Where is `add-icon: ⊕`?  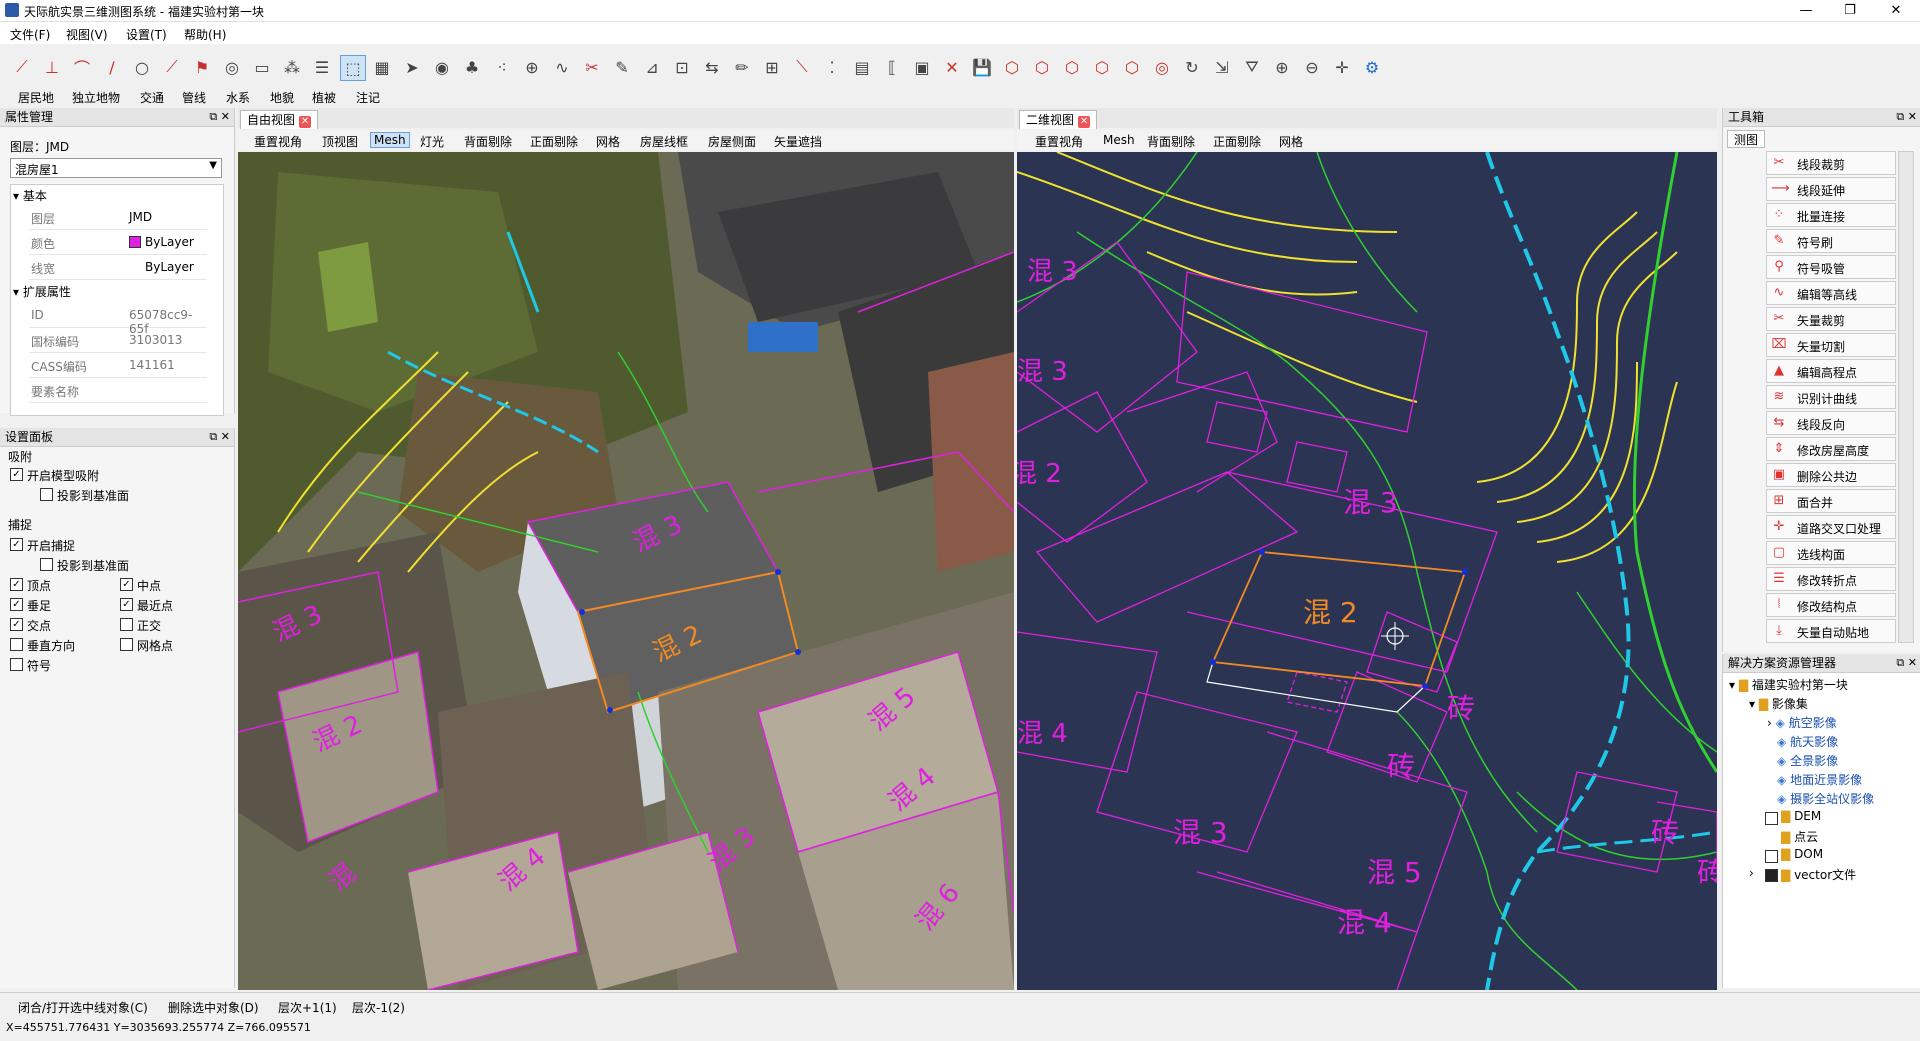 add-icon: ⊕ is located at coordinates (1282, 67).